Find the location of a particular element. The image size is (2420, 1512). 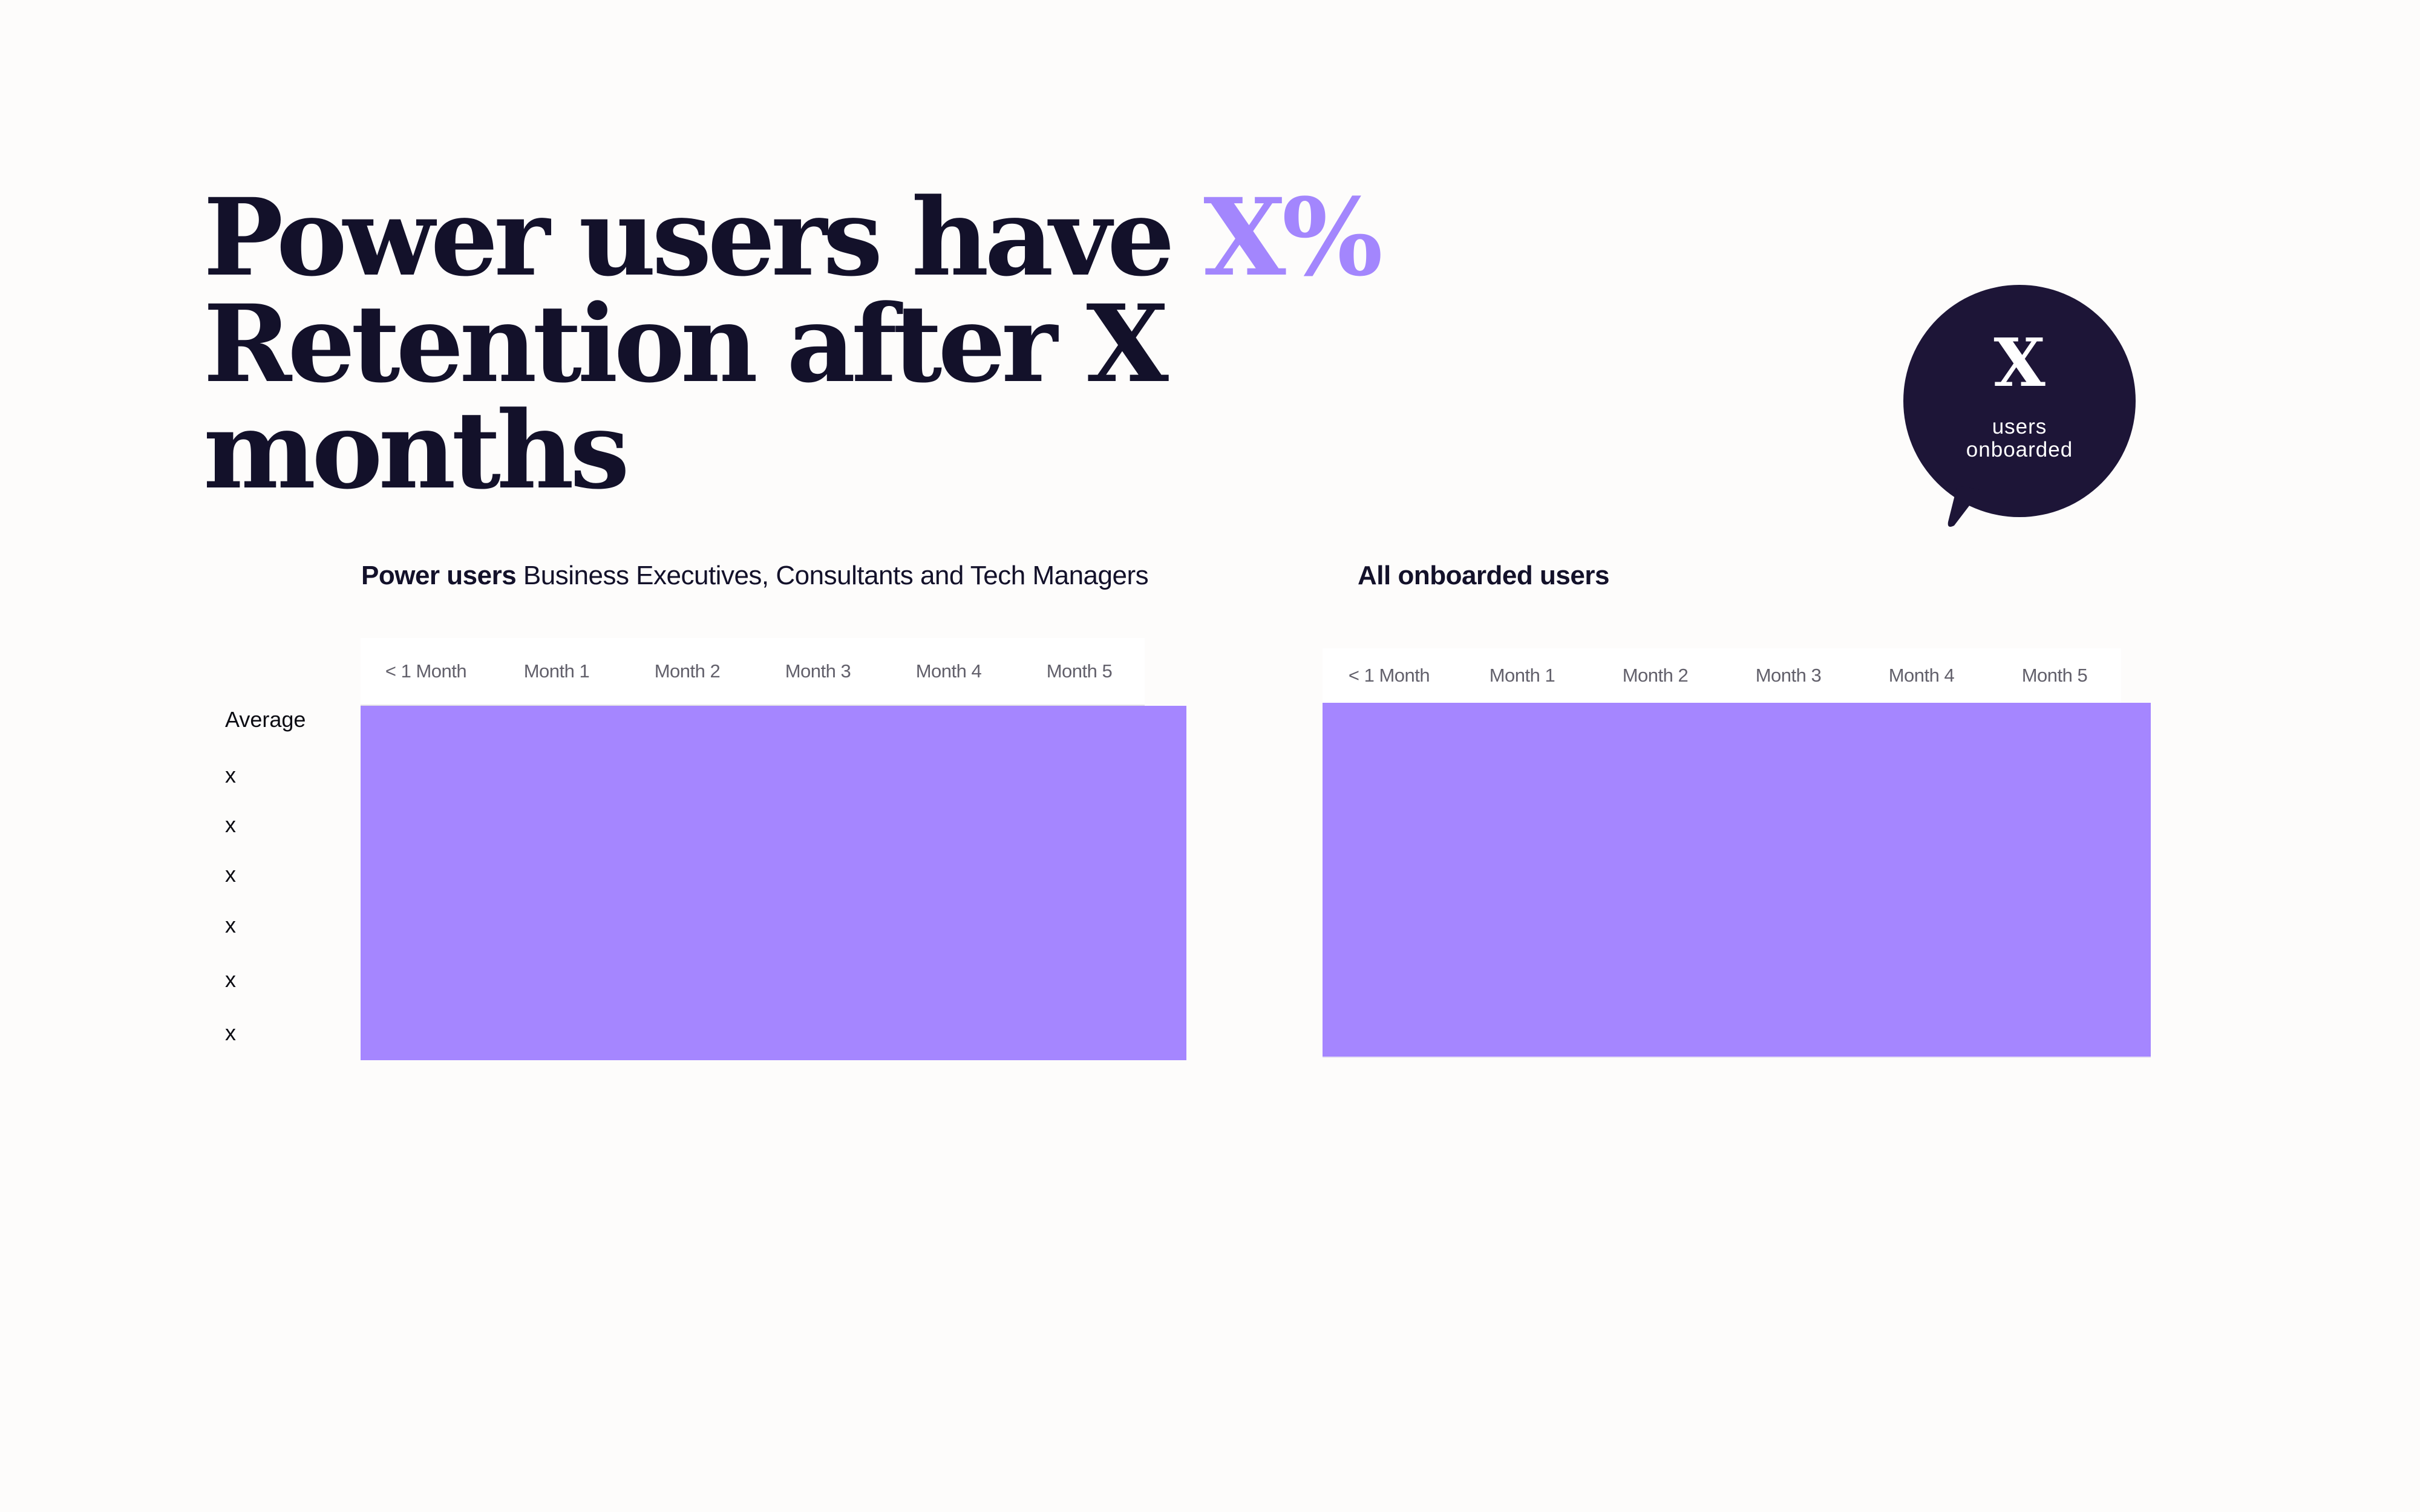

power-users-label-strong: Power users is located at coordinates (439, 575).